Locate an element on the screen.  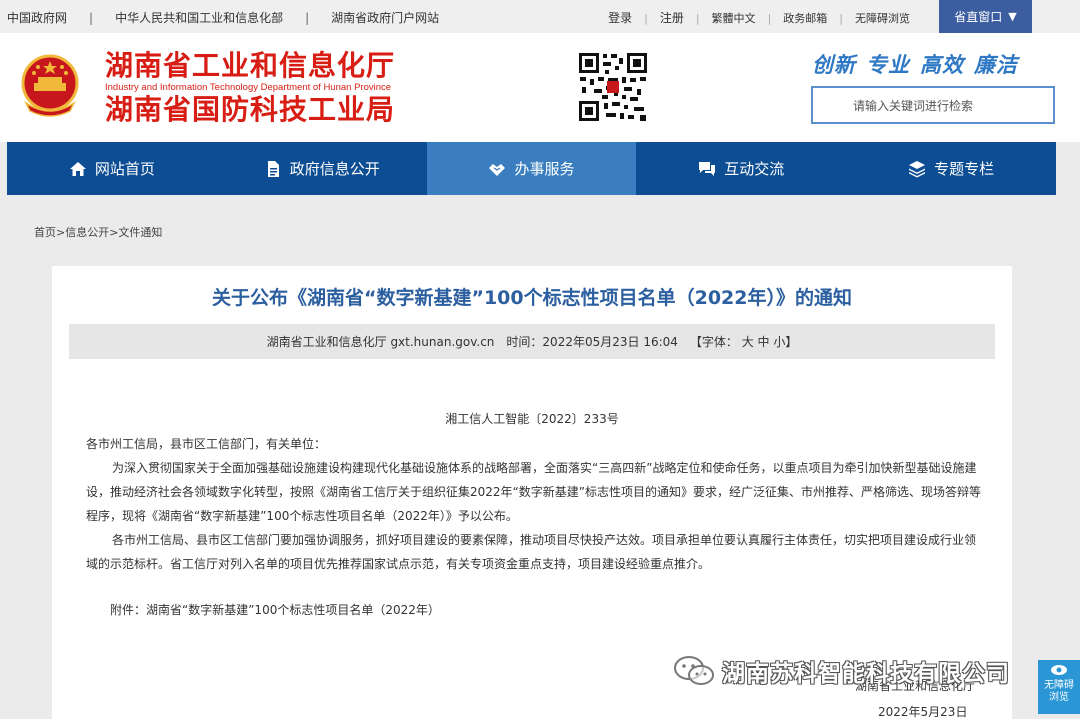
meta-source: 湖南省工业和信息化厅 gxt.hunan.gov.cn is located at coordinates (380, 342).